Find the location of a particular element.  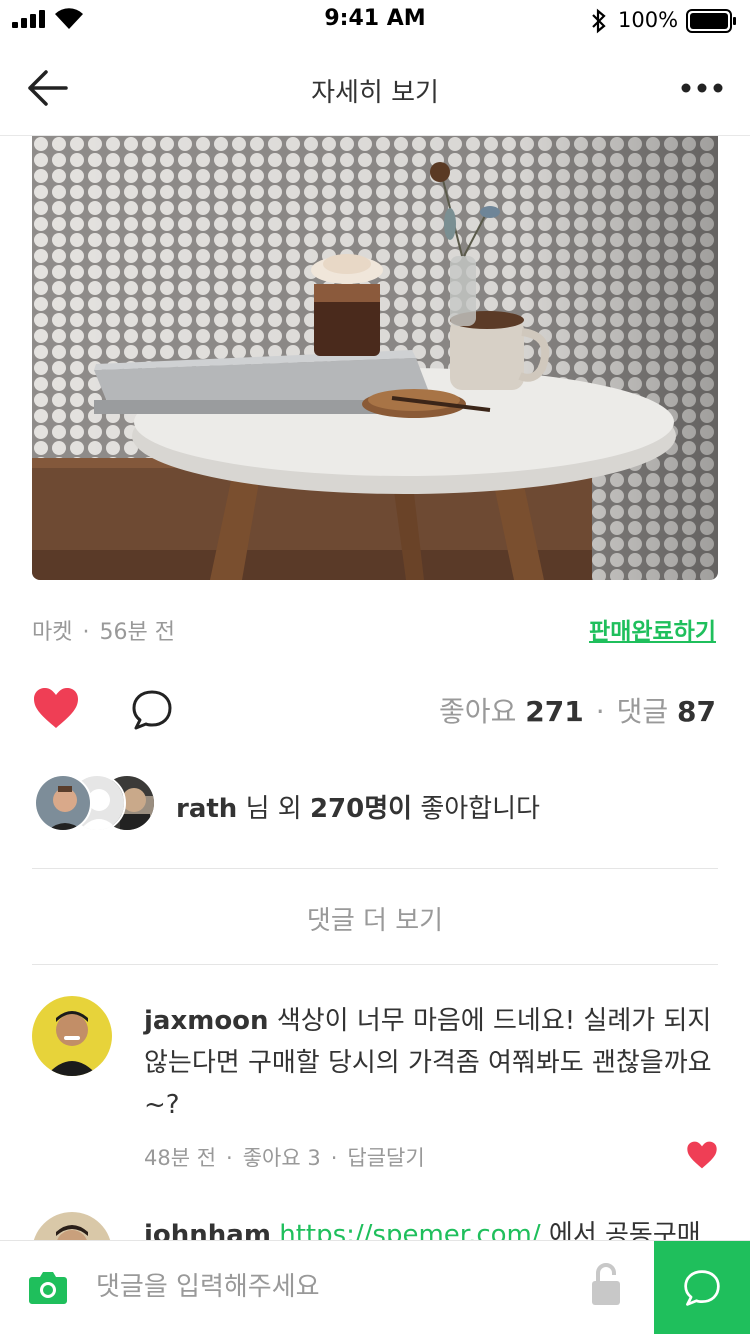

post-meta: 마켓 · 56분 전 is located at coordinates (103, 630).